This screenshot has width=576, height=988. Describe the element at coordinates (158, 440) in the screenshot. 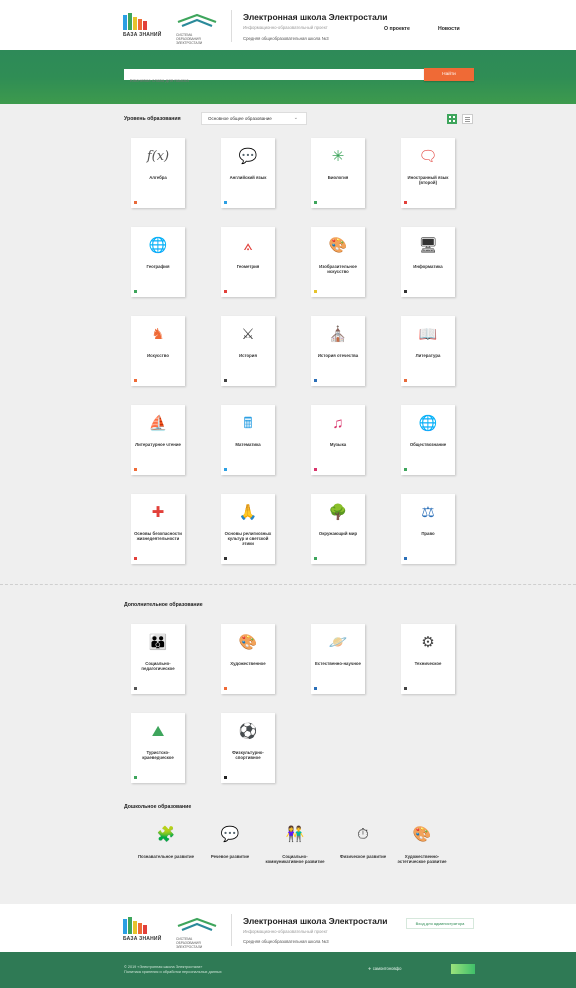

I see `subject-card: ⛵ Литературное чтение` at that location.